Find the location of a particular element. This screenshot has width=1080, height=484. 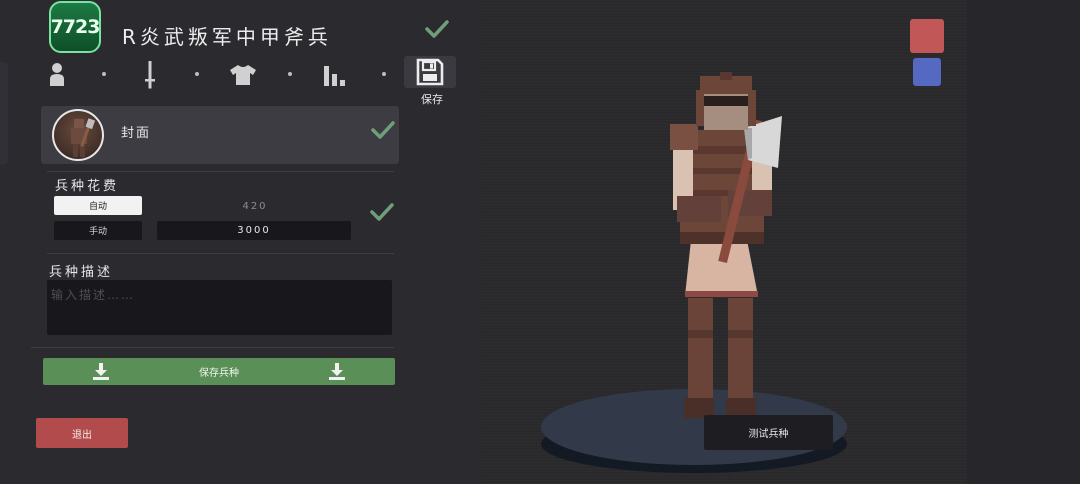

tab-weapon is located at coordinates (150, 75).